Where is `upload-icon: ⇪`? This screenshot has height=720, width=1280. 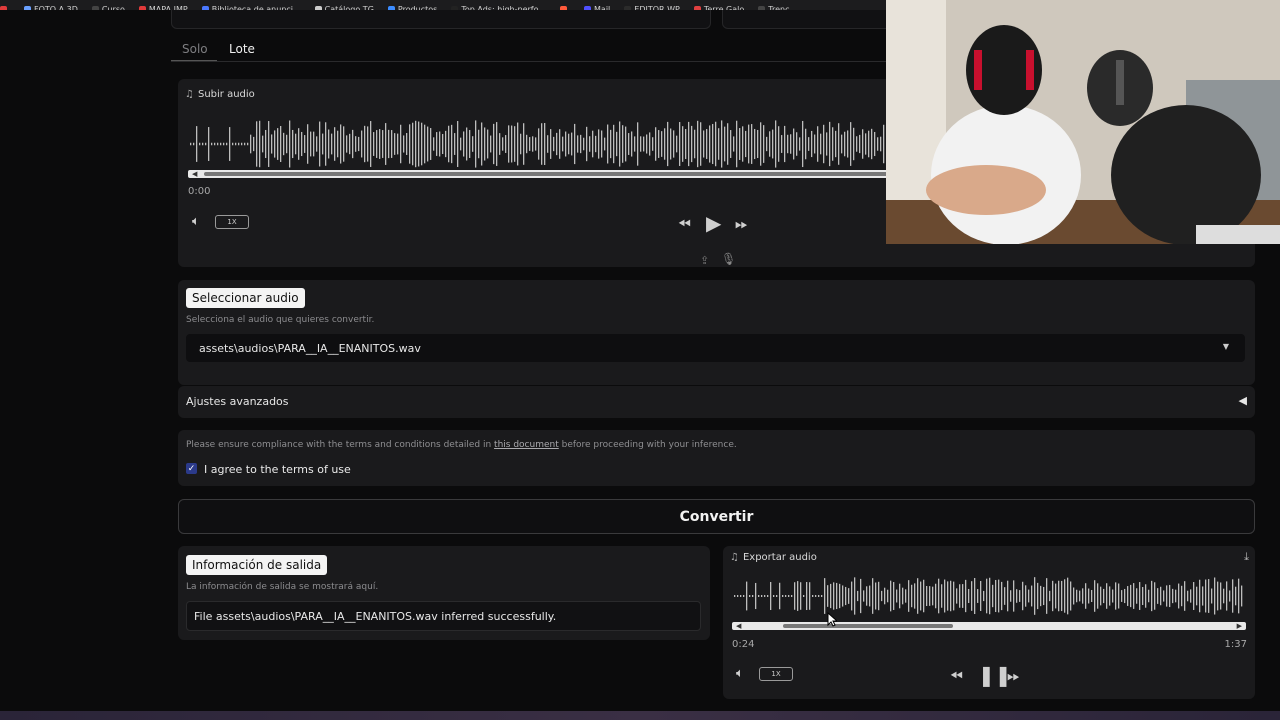
upload-icon: ⇪ is located at coordinates (704, 260).